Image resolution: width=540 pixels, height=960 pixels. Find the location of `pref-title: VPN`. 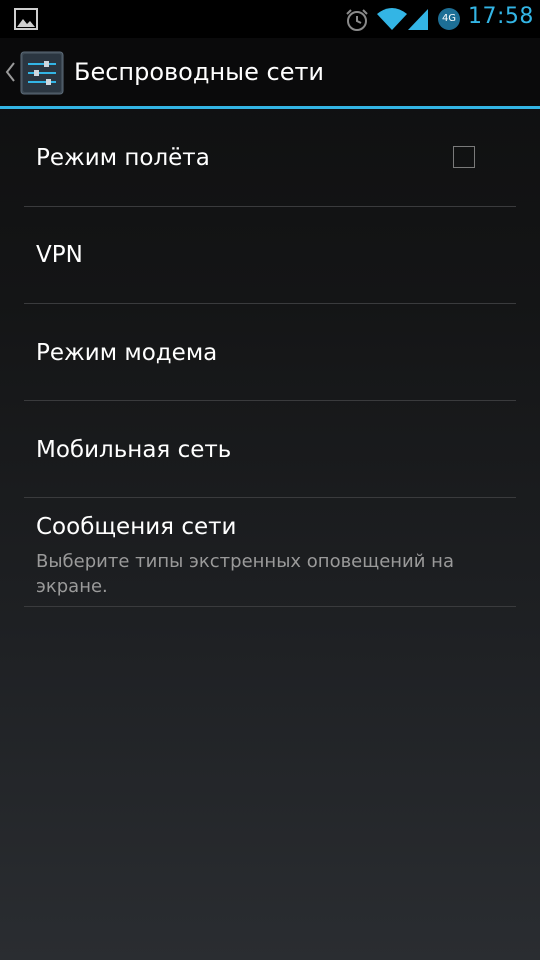

pref-title: VPN is located at coordinates (59, 255).